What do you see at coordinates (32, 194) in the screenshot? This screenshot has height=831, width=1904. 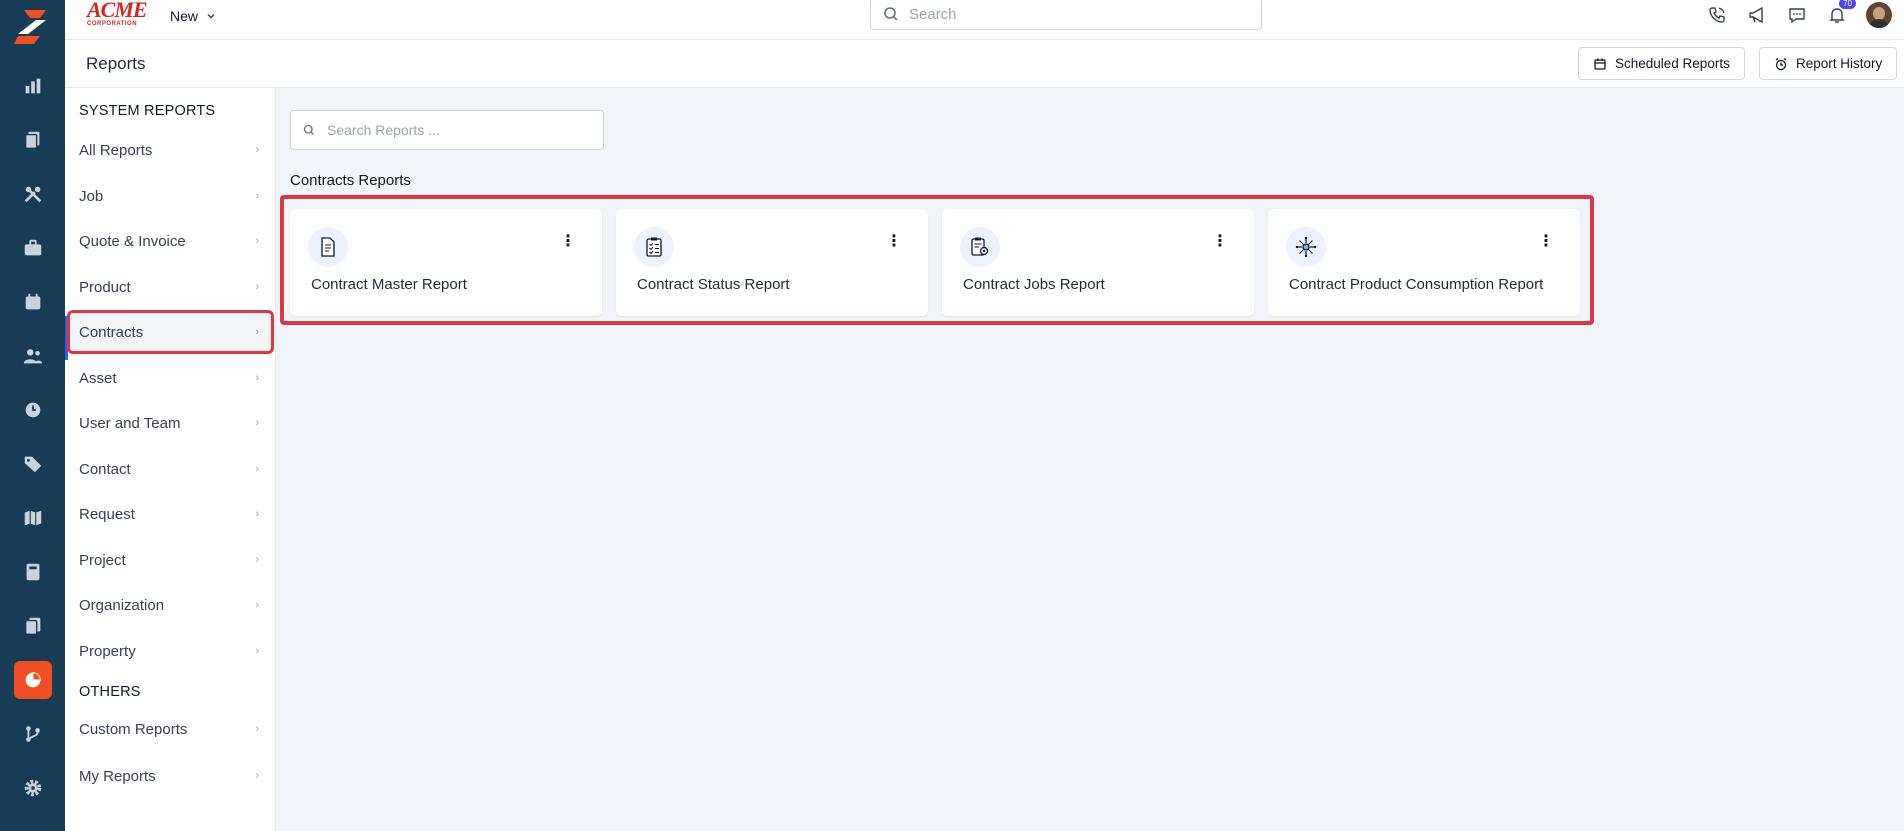 I see `tools-icon` at bounding box center [32, 194].